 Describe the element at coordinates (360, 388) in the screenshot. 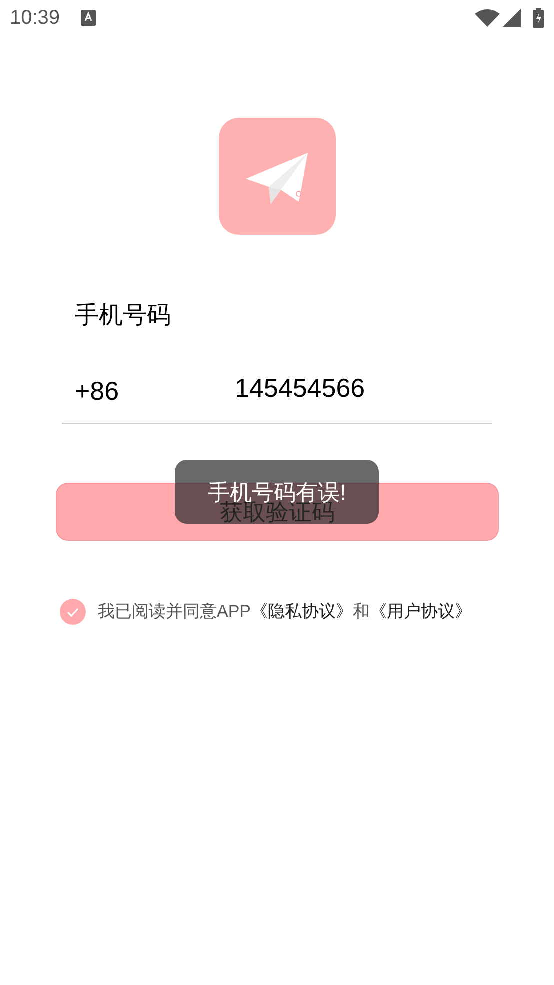

I see `phone-input: 145454566` at that location.